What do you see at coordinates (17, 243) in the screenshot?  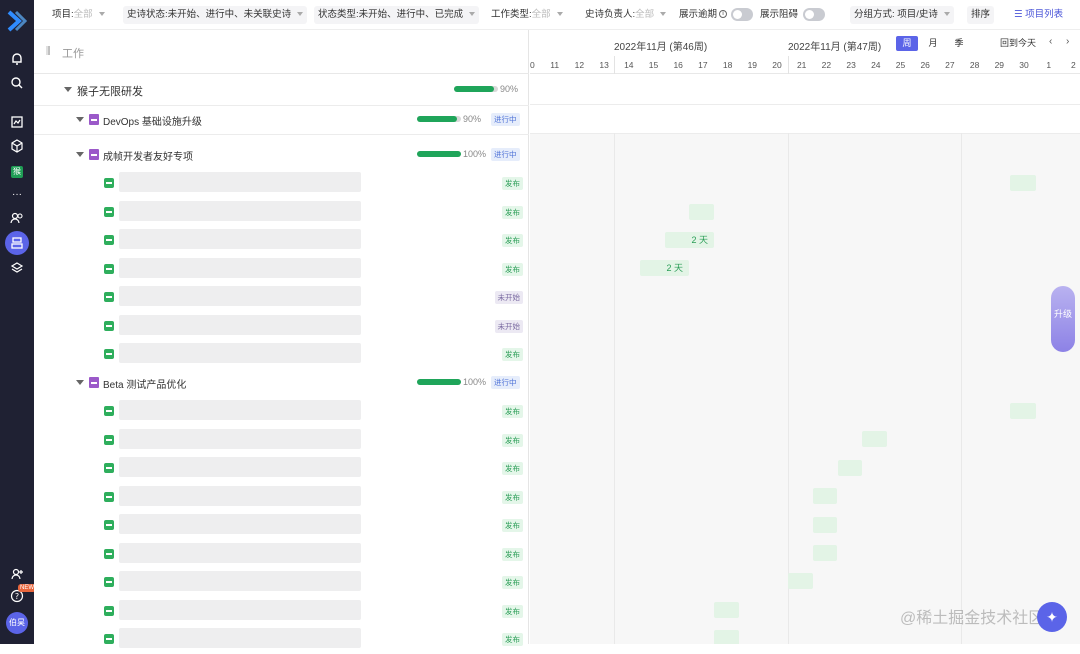 I see `project-icon` at bounding box center [17, 243].